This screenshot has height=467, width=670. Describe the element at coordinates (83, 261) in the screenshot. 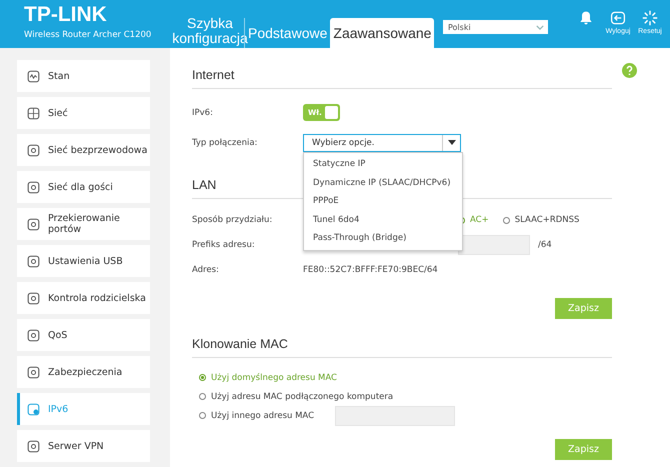

I see `sidebar-item: Ustawienia USB` at that location.